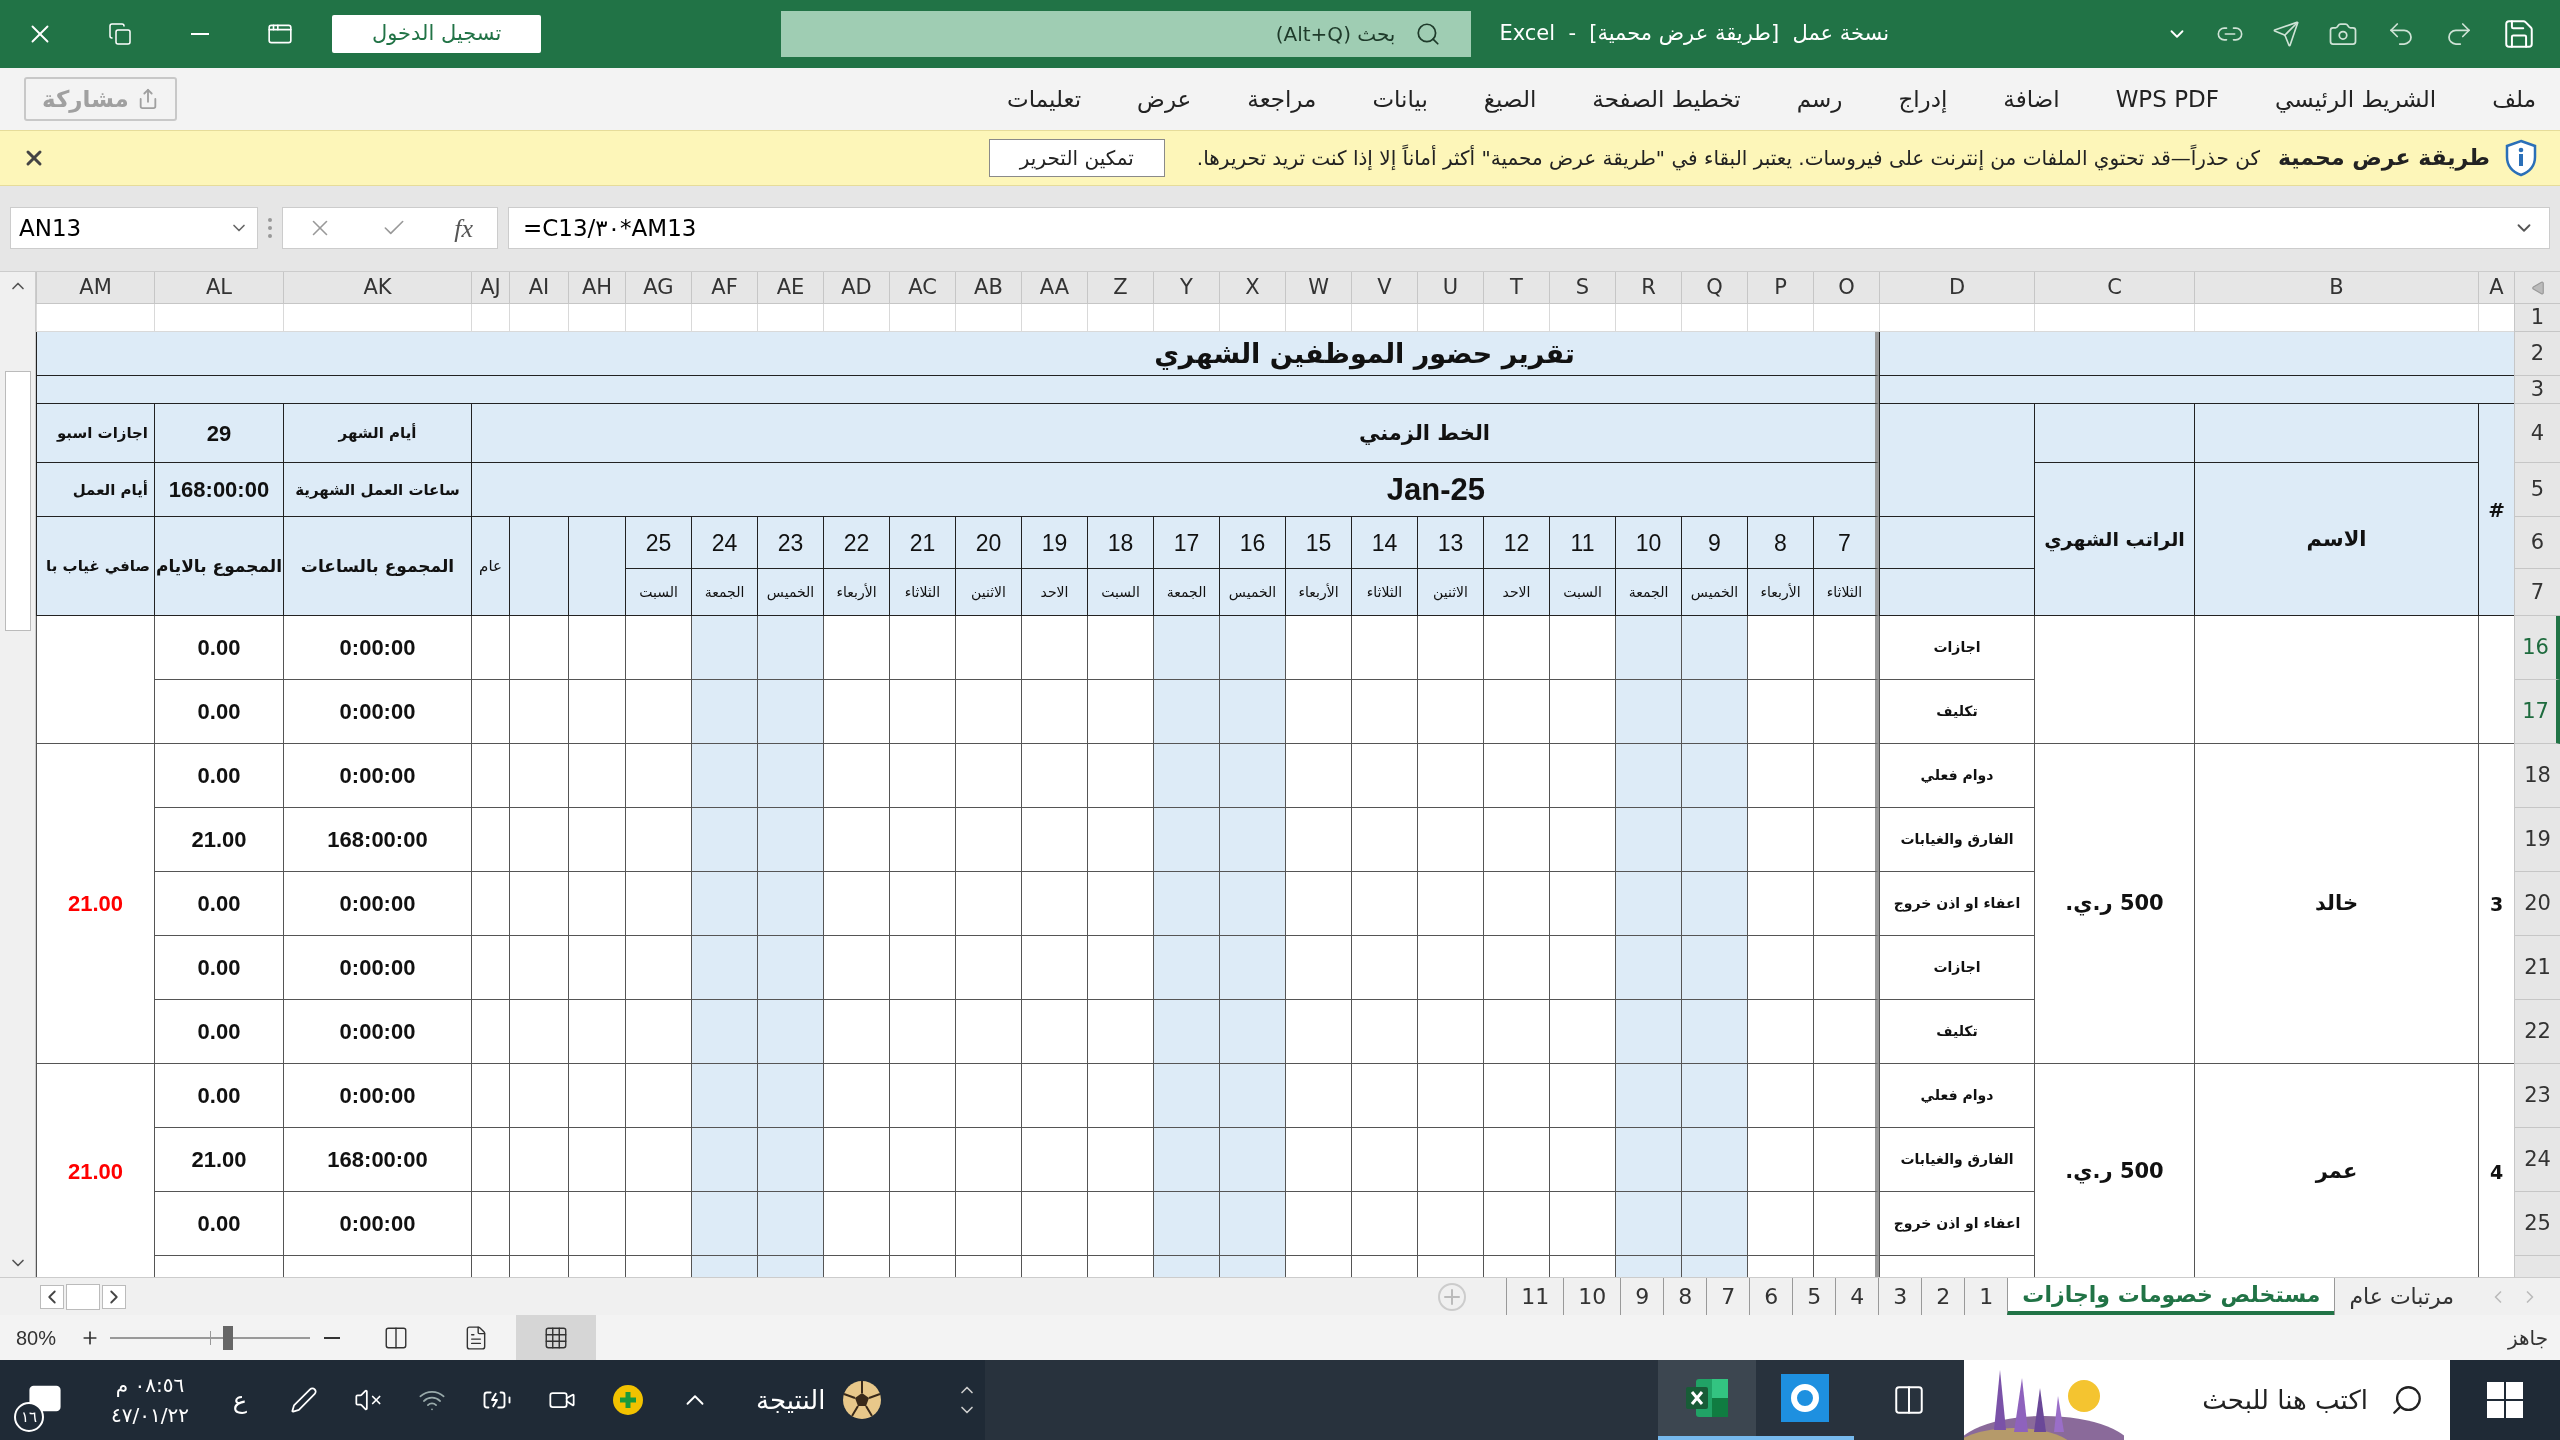 The width and height of the screenshot is (2560, 1440). I want to click on ribbon-tab: ملف, so click(2514, 98).